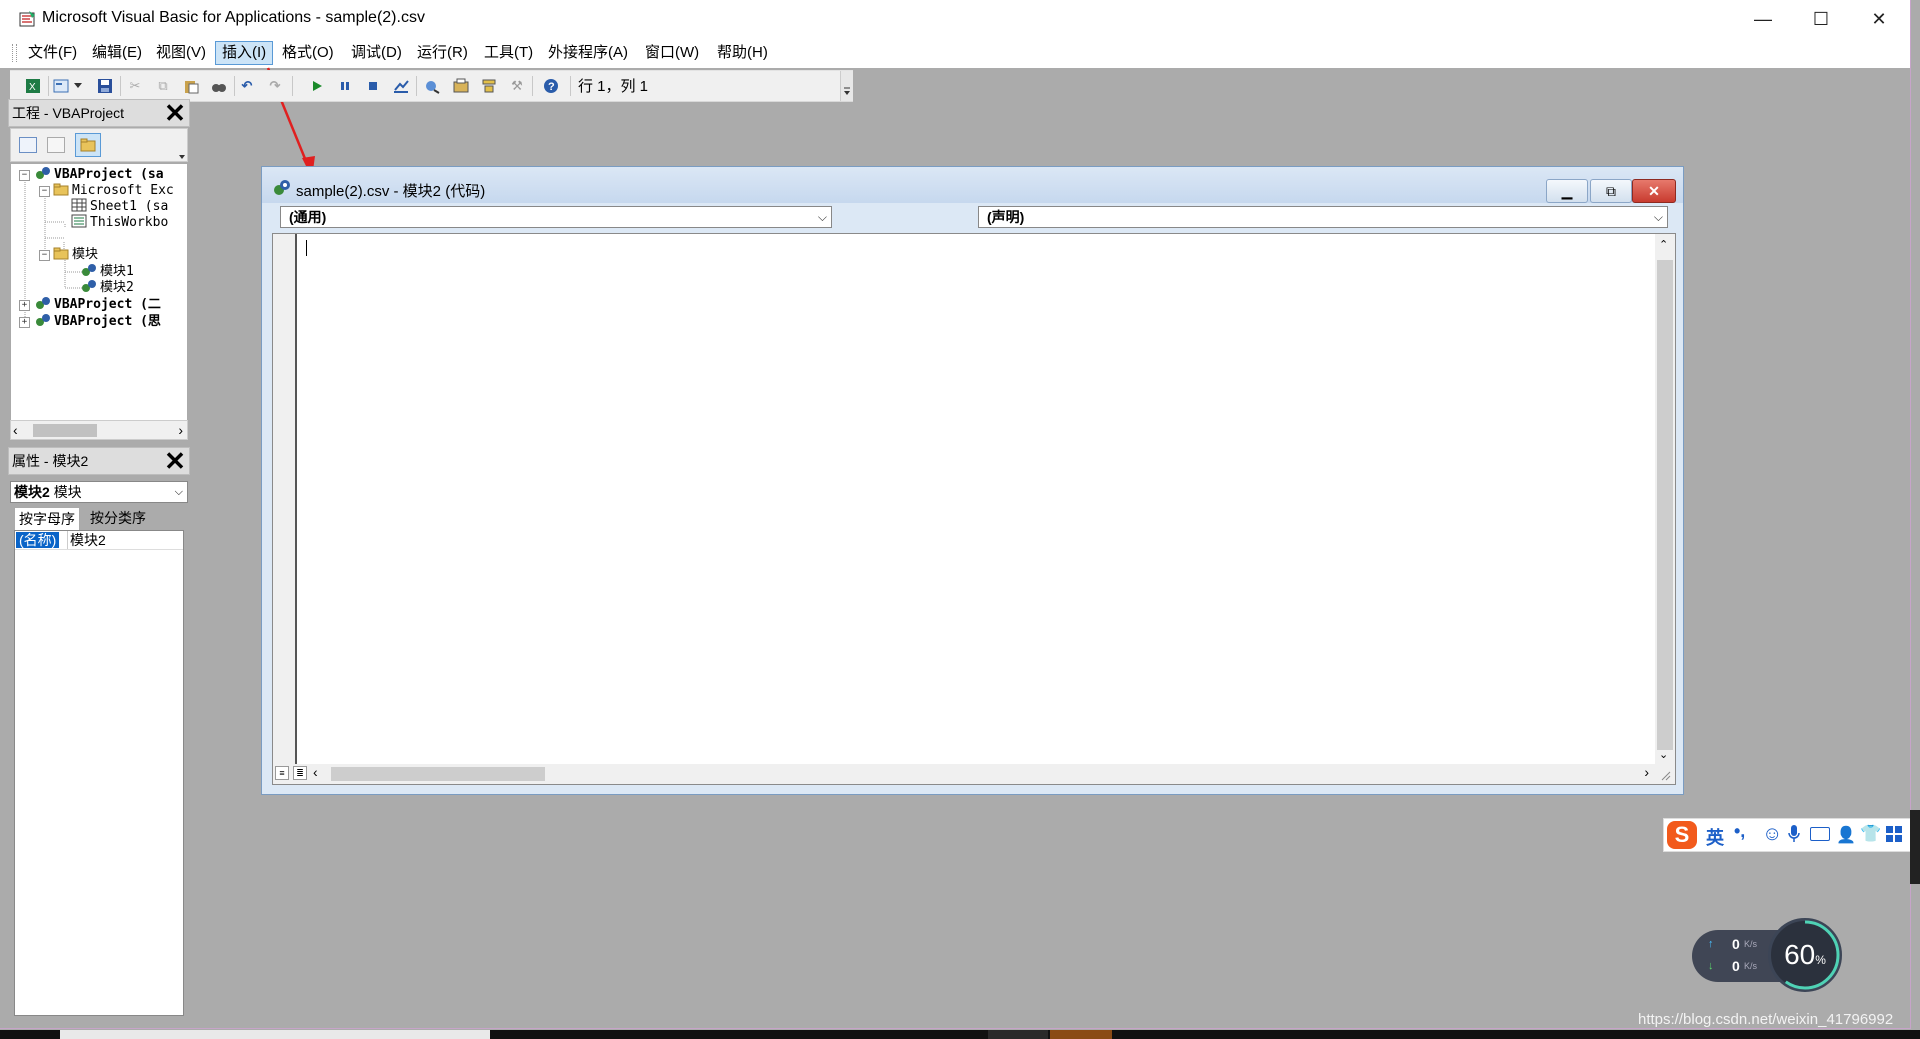  I want to click on toolbox-grid-icon, so click(1894, 834).